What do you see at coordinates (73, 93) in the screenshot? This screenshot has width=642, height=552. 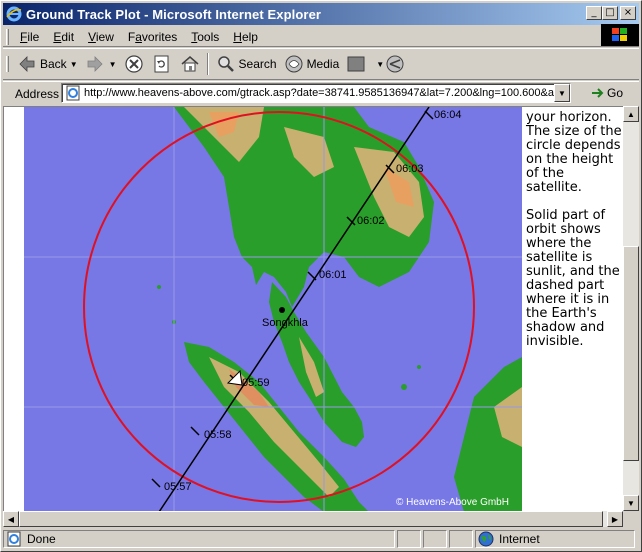 I see `page-icon` at bounding box center [73, 93].